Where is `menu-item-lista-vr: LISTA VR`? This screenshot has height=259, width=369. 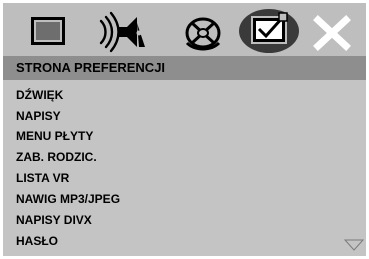
menu-item-lista-vr: LISTA VR is located at coordinates (42, 178).